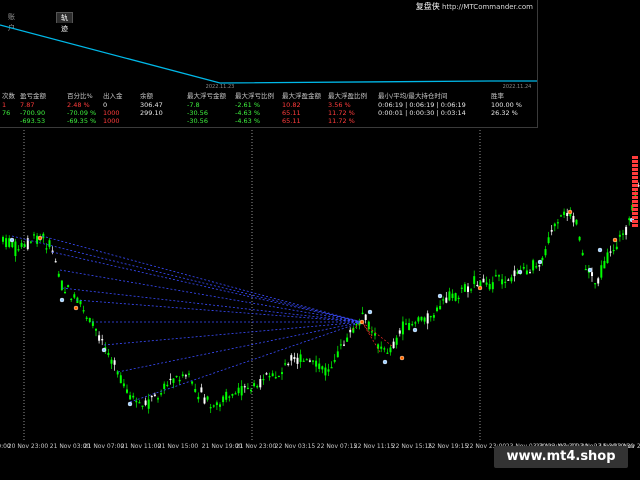 The width and height of the screenshot is (640, 480). What do you see at coordinates (268, 54) in the screenshot?
I see `equity-line` at bounding box center [268, 54].